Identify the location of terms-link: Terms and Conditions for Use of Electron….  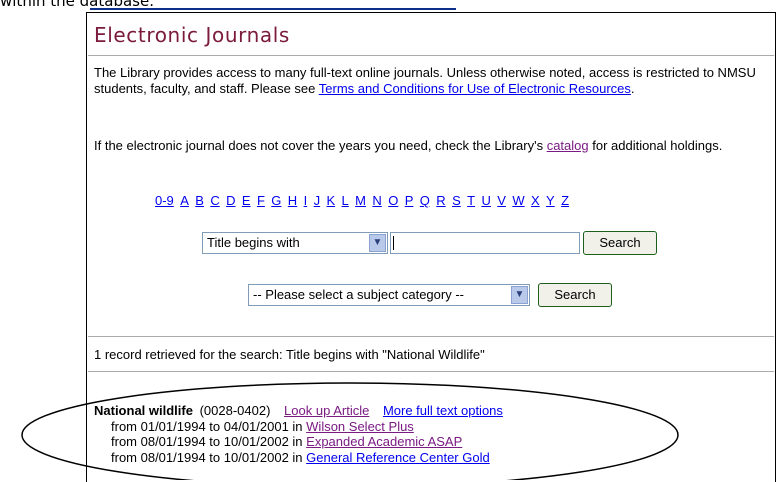
(475, 88).